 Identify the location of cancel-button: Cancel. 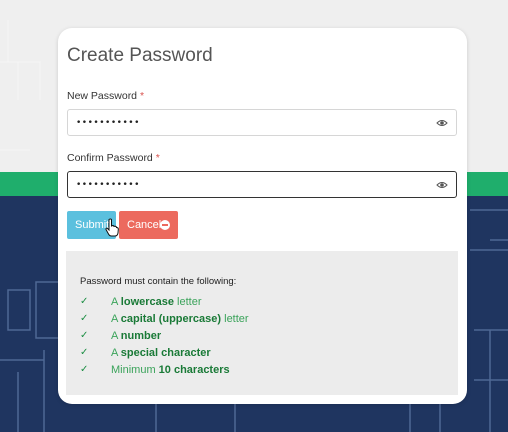
(148, 225).